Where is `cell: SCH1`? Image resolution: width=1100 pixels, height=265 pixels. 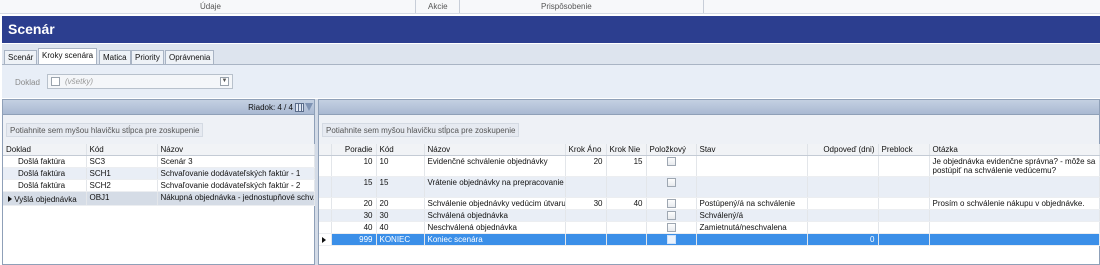
cell: SCH1 is located at coordinates (122, 173).